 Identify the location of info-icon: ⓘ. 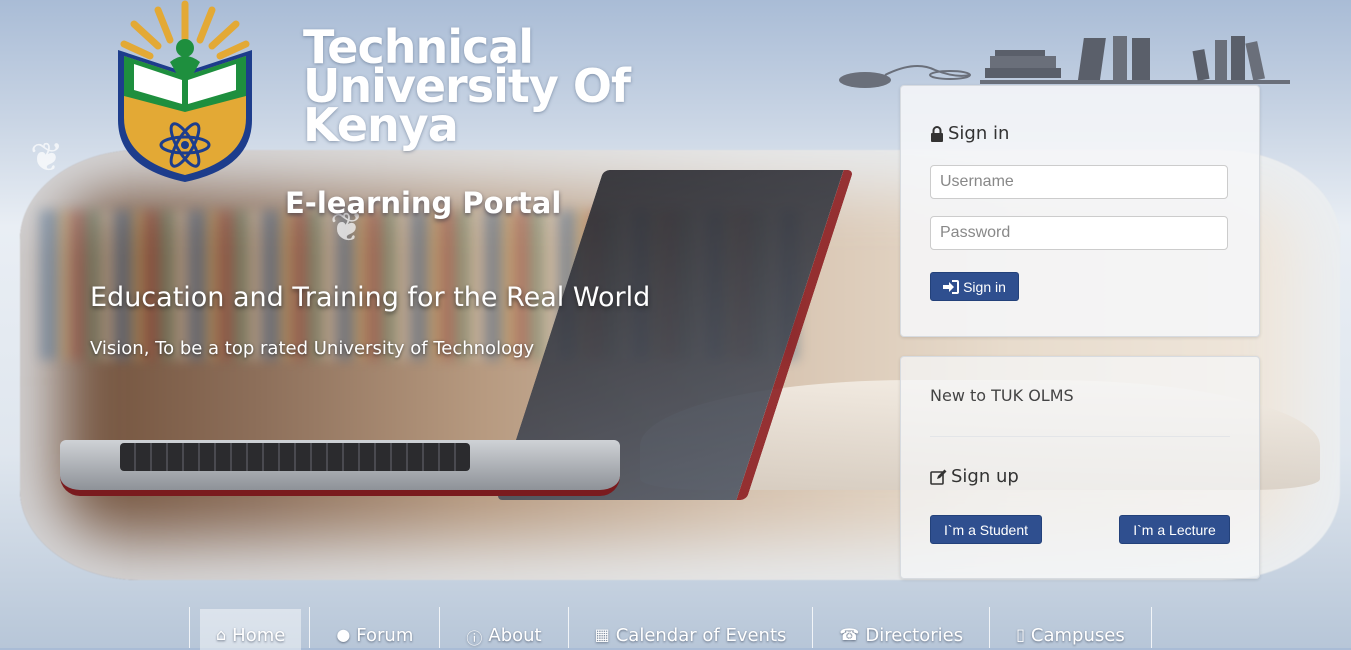
(474, 638).